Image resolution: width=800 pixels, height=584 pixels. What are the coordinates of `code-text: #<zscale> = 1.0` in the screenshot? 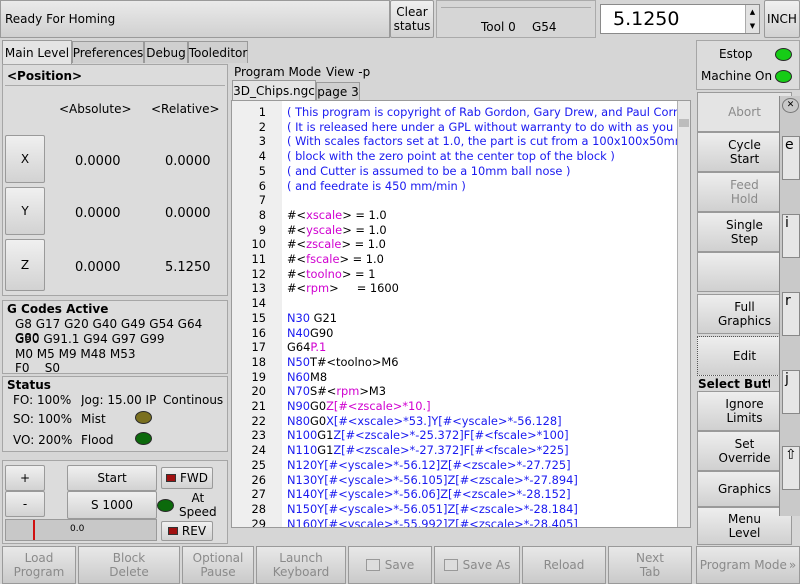 It's located at (336, 244).